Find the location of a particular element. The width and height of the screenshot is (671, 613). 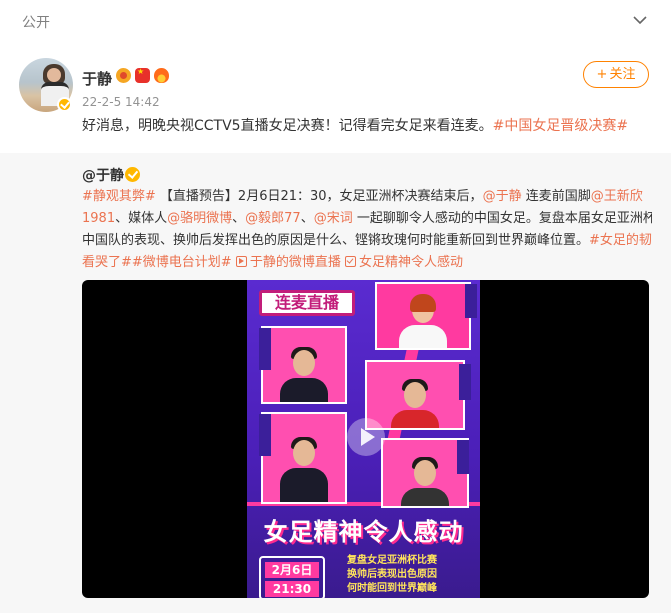

play-icon is located at coordinates (366, 437).